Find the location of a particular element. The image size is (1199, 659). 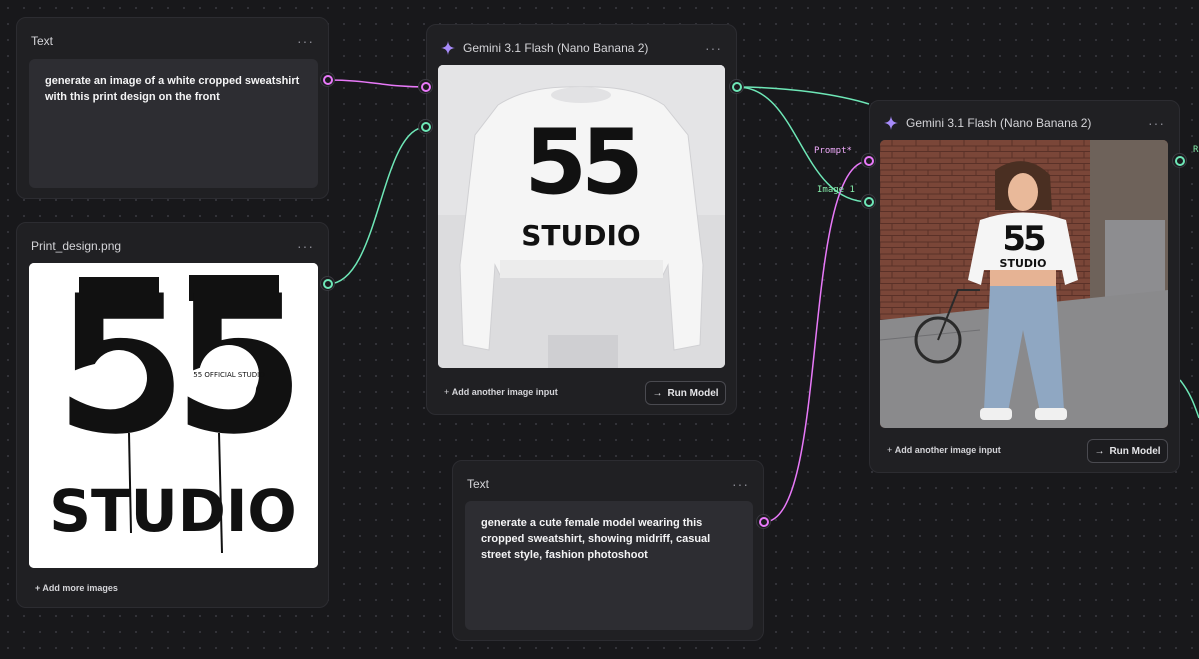

text1-output-port is located at coordinates (327, 79).